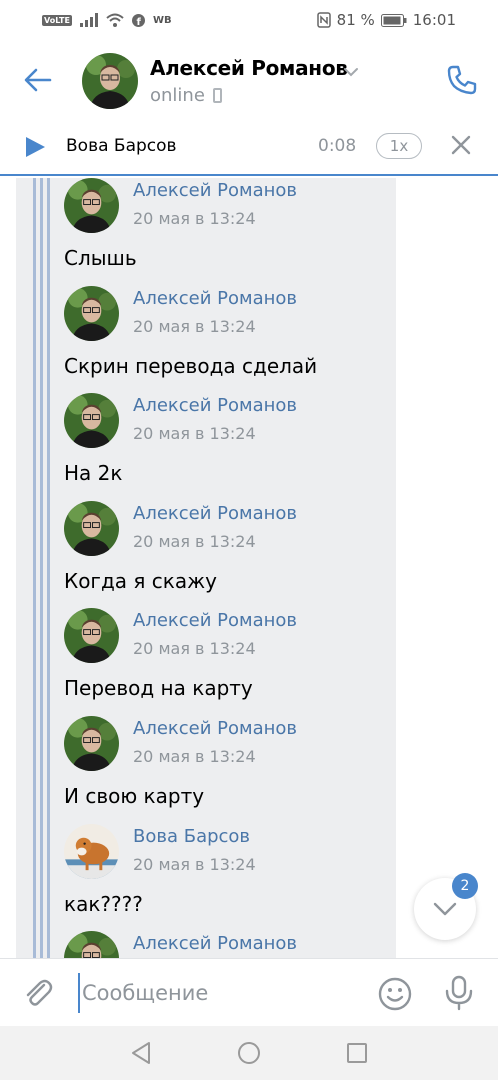  What do you see at coordinates (399, 146) in the screenshot?
I see `playback-speed-button: 1x` at bounding box center [399, 146].